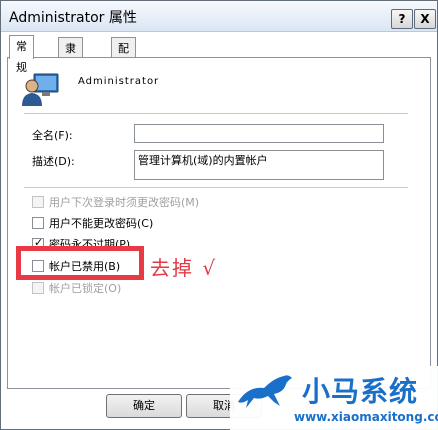 The image size is (438, 430). What do you see at coordinates (402, 19) in the screenshot?
I see `help-button: ?` at bounding box center [402, 19].